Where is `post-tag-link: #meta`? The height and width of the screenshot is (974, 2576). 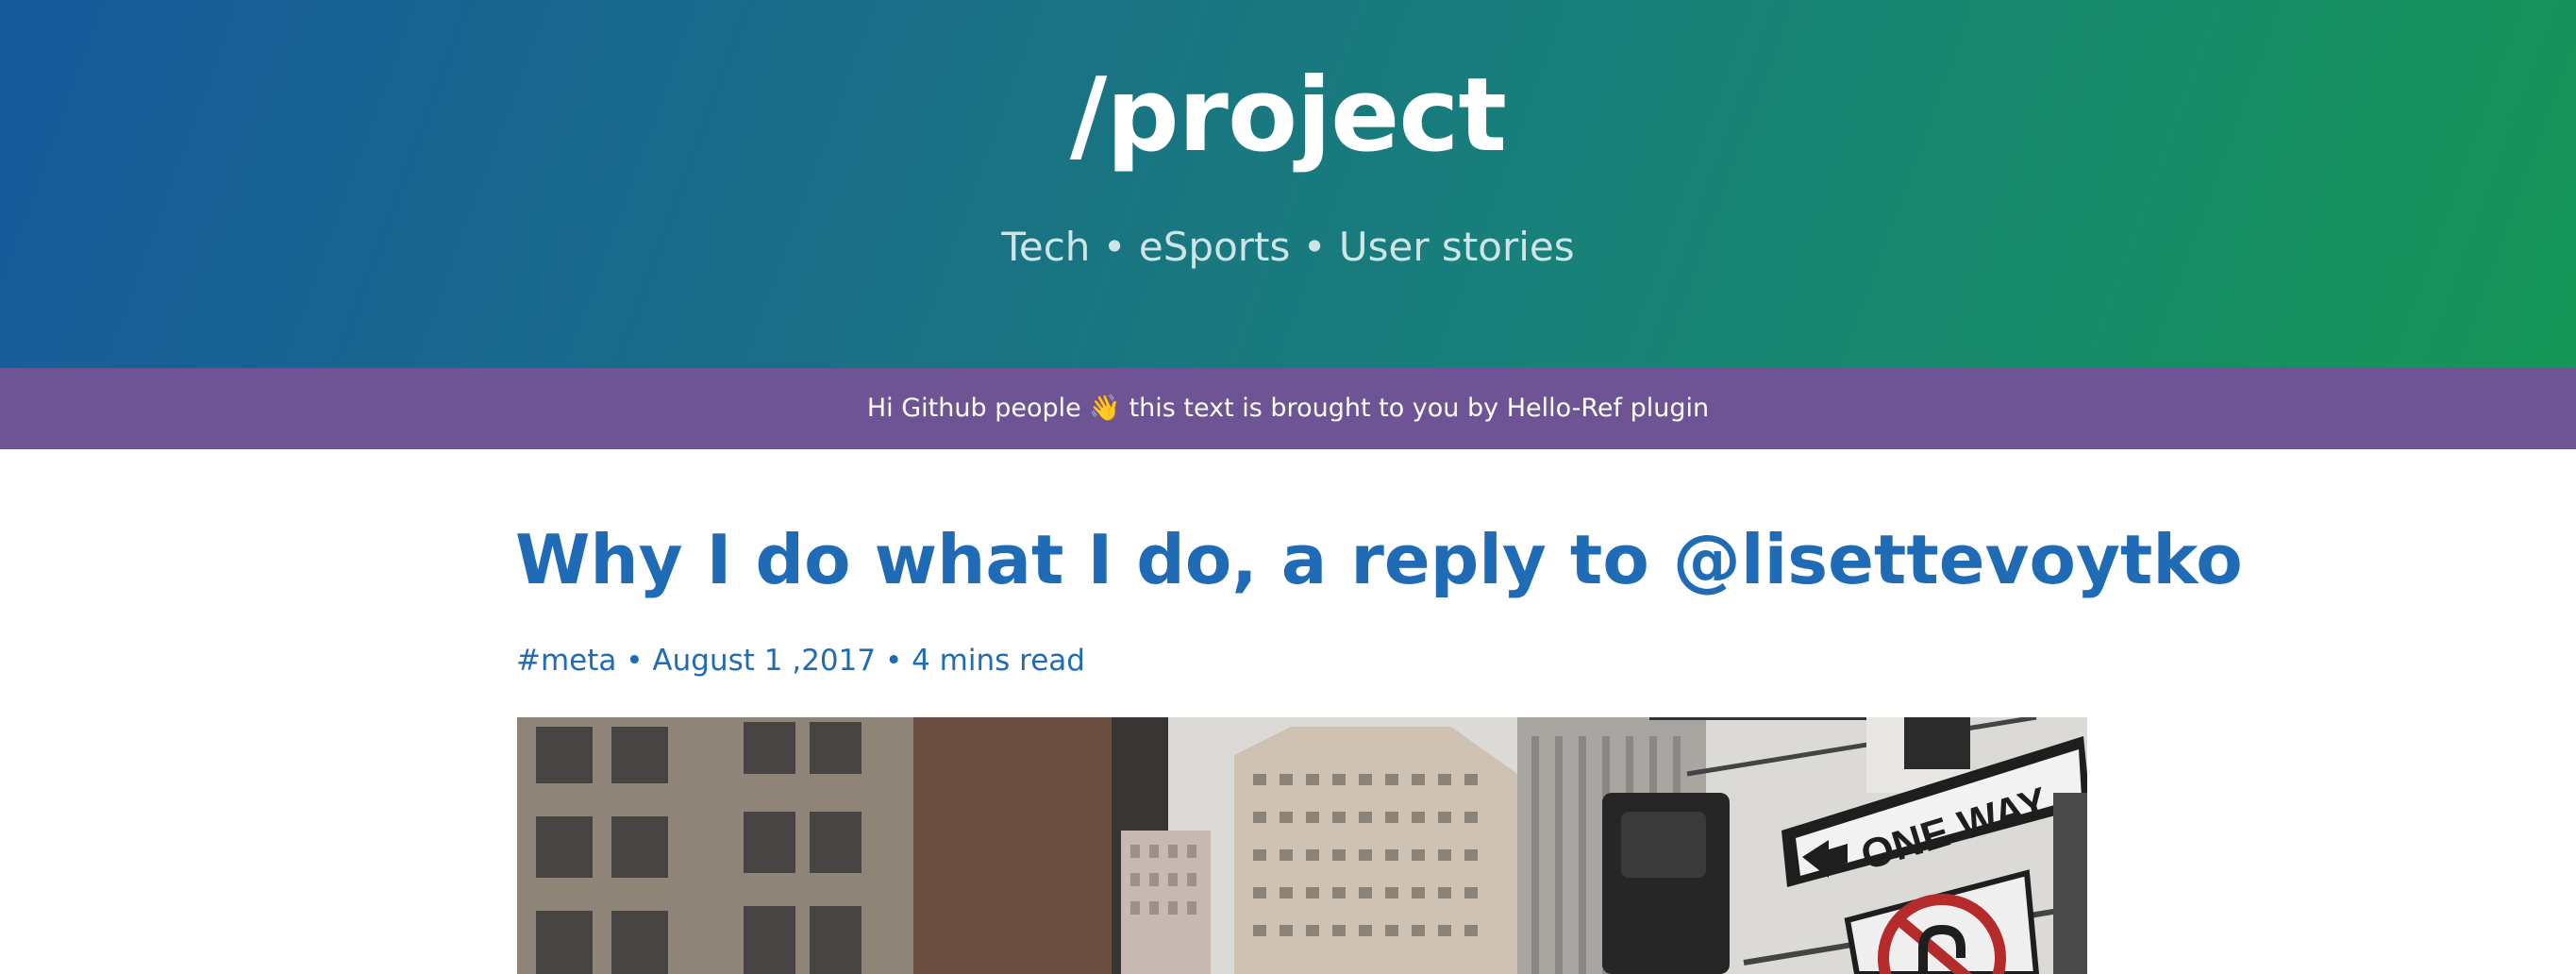
post-tag-link: #meta is located at coordinates (566, 661).